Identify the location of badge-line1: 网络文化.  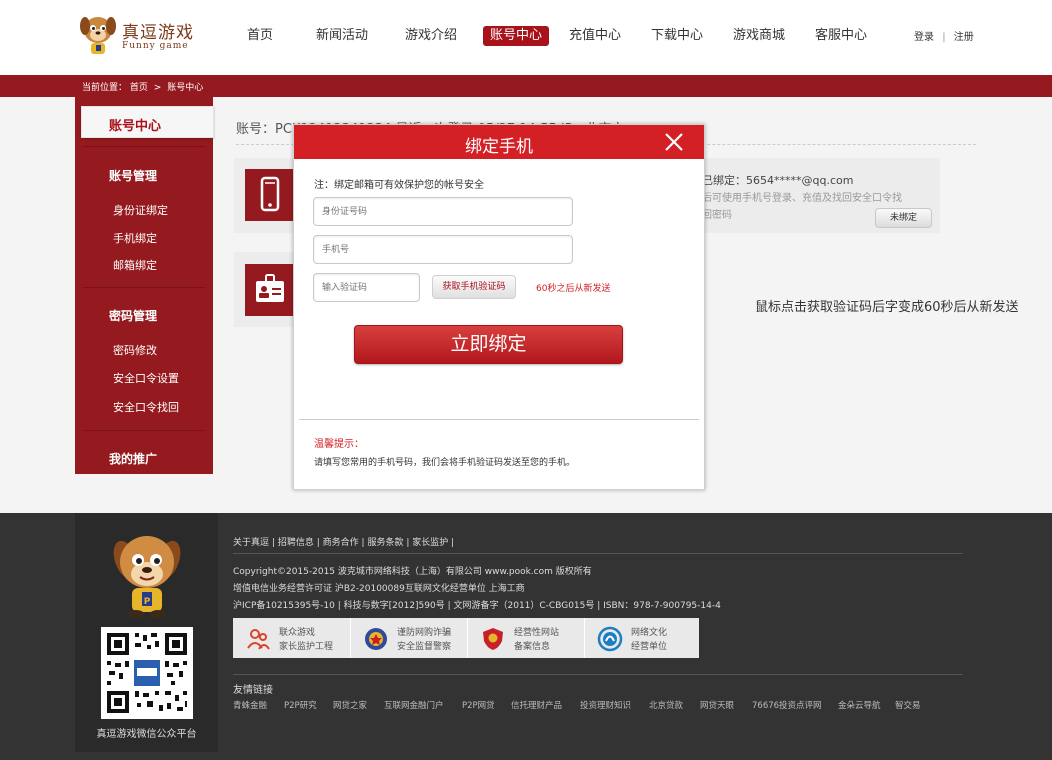
(649, 633).